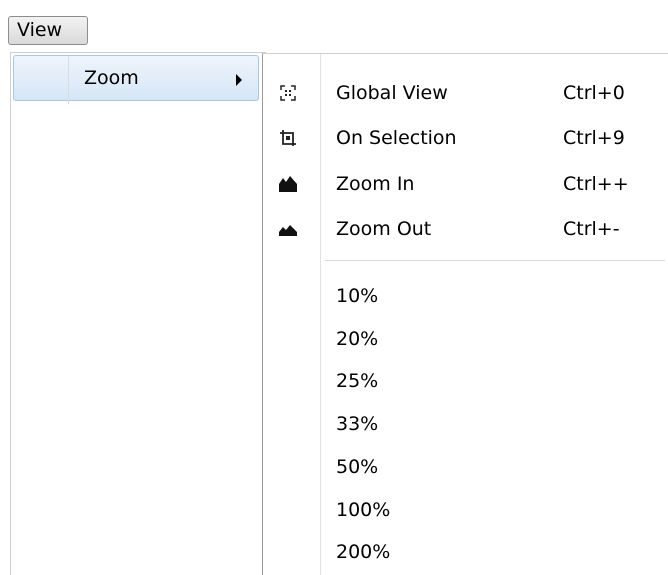 The height and width of the screenshot is (575, 668). What do you see at coordinates (596, 184) in the screenshot?
I see `menu-item-zoom-in-shortcut: Ctrl++` at bounding box center [596, 184].